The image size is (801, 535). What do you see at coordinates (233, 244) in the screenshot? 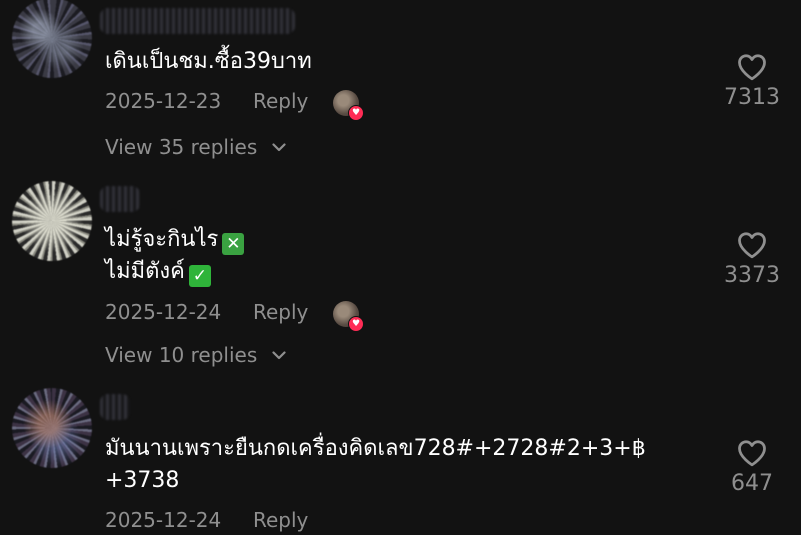
I see `cross-mark-emoji: ✕` at bounding box center [233, 244].